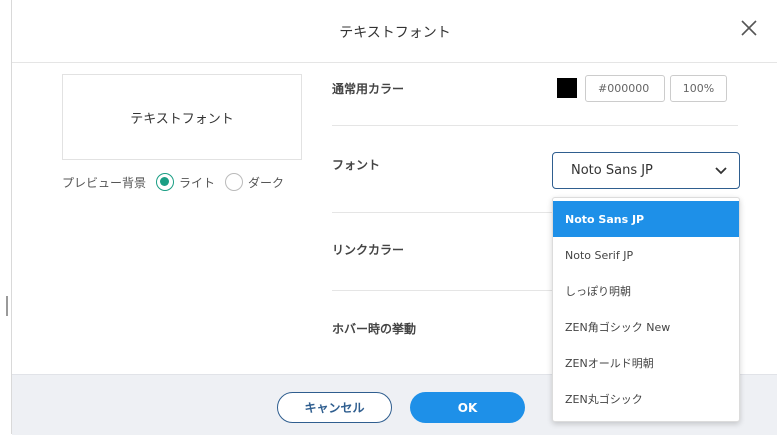 The width and height of the screenshot is (777, 435). Describe the element at coordinates (368, 89) in the screenshot. I see `normal-color-label: 通常用カラー` at that location.